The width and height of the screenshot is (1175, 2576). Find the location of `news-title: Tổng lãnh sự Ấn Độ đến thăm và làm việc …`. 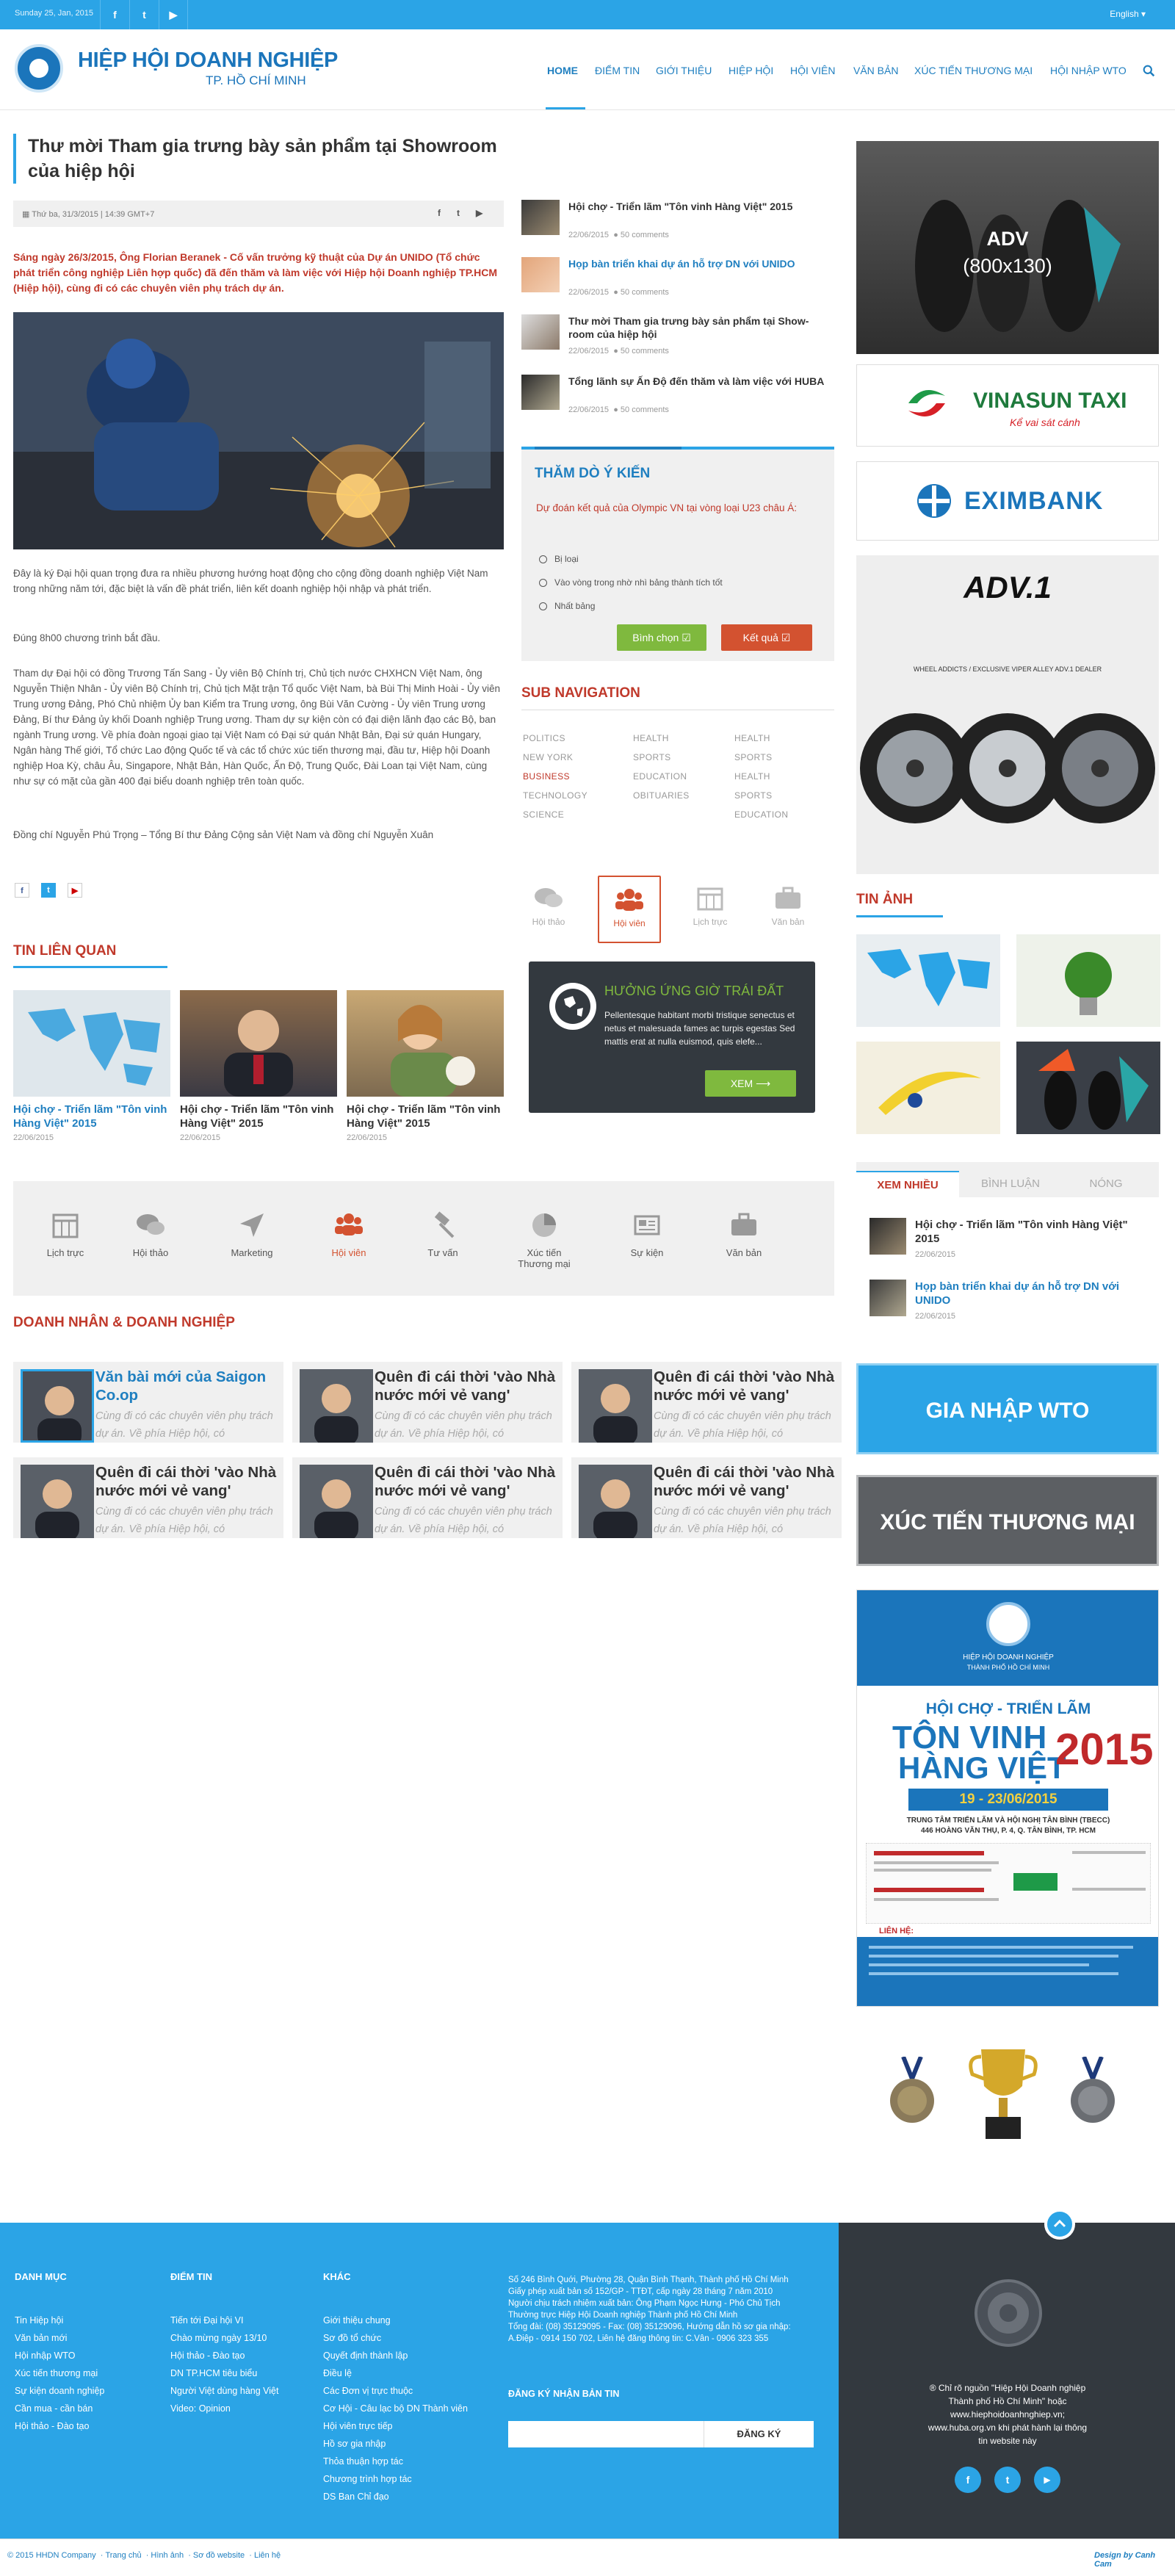

news-title: Tổng lãnh sự Ấn Độ đến thăm và làm việc … is located at coordinates (696, 382).